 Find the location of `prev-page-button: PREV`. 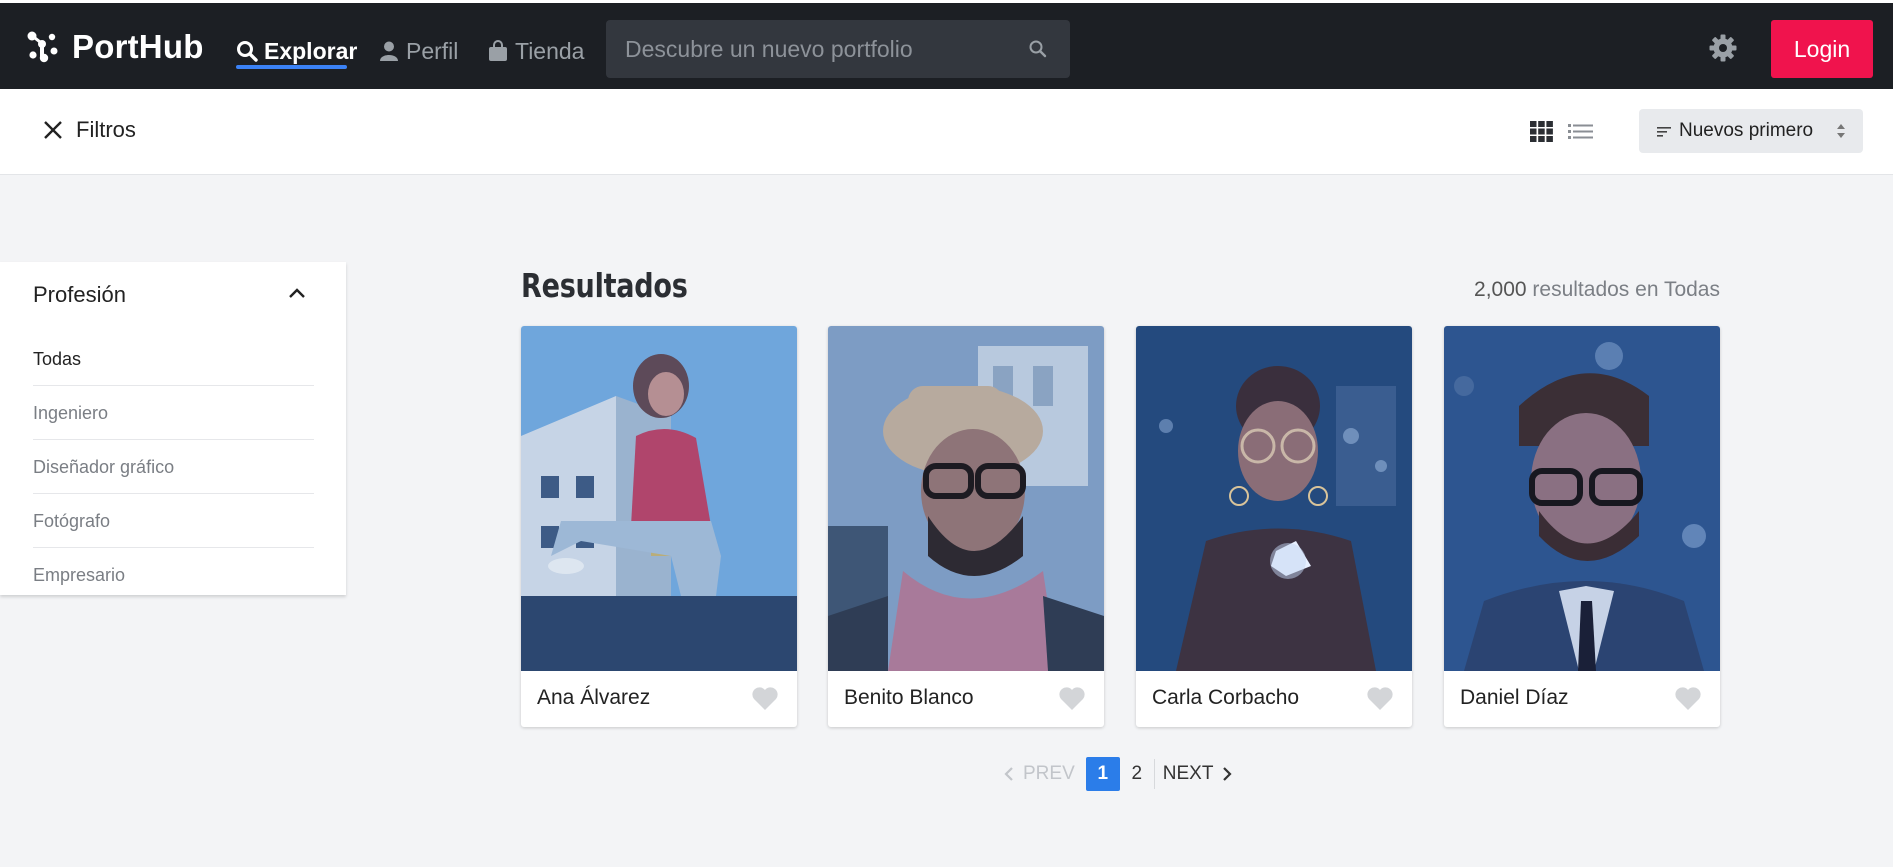

prev-page-button: PREV is located at coordinates (1039, 774).